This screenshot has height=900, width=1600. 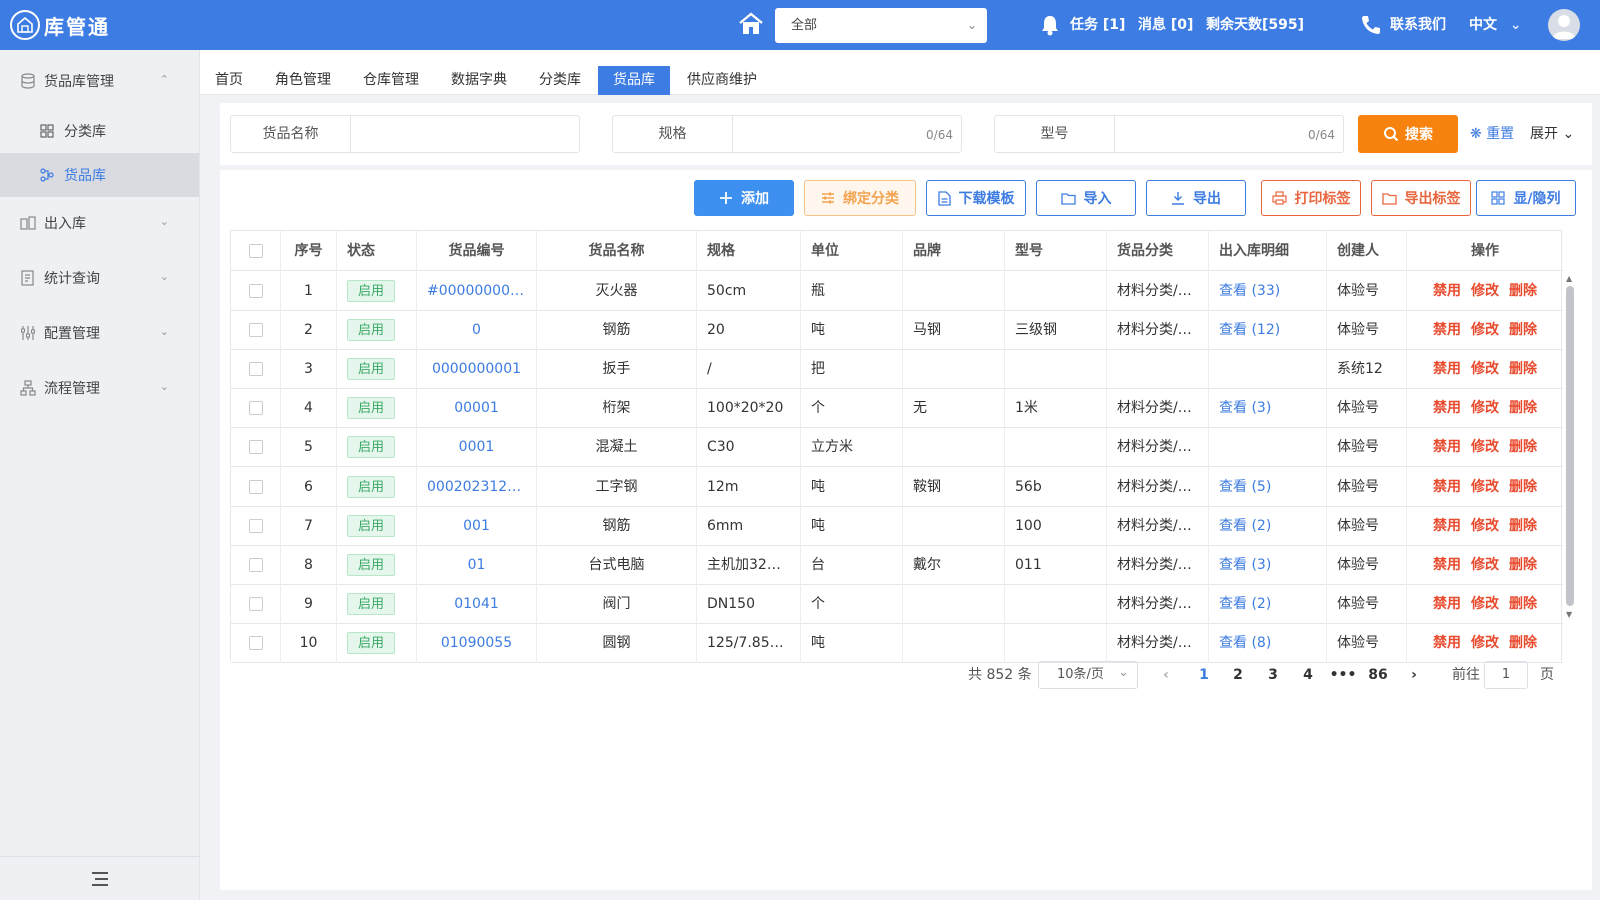 I want to click on tab-home: 首页, so click(x=229, y=80).